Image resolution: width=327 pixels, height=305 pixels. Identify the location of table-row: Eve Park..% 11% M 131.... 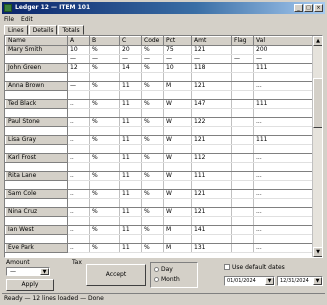
(159, 248).